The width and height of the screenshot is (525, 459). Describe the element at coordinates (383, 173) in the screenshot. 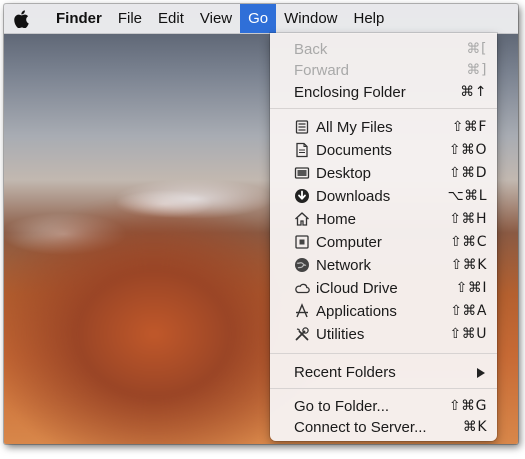

I see `menu-item-desktop: Desktop ⇧⌘D` at that location.